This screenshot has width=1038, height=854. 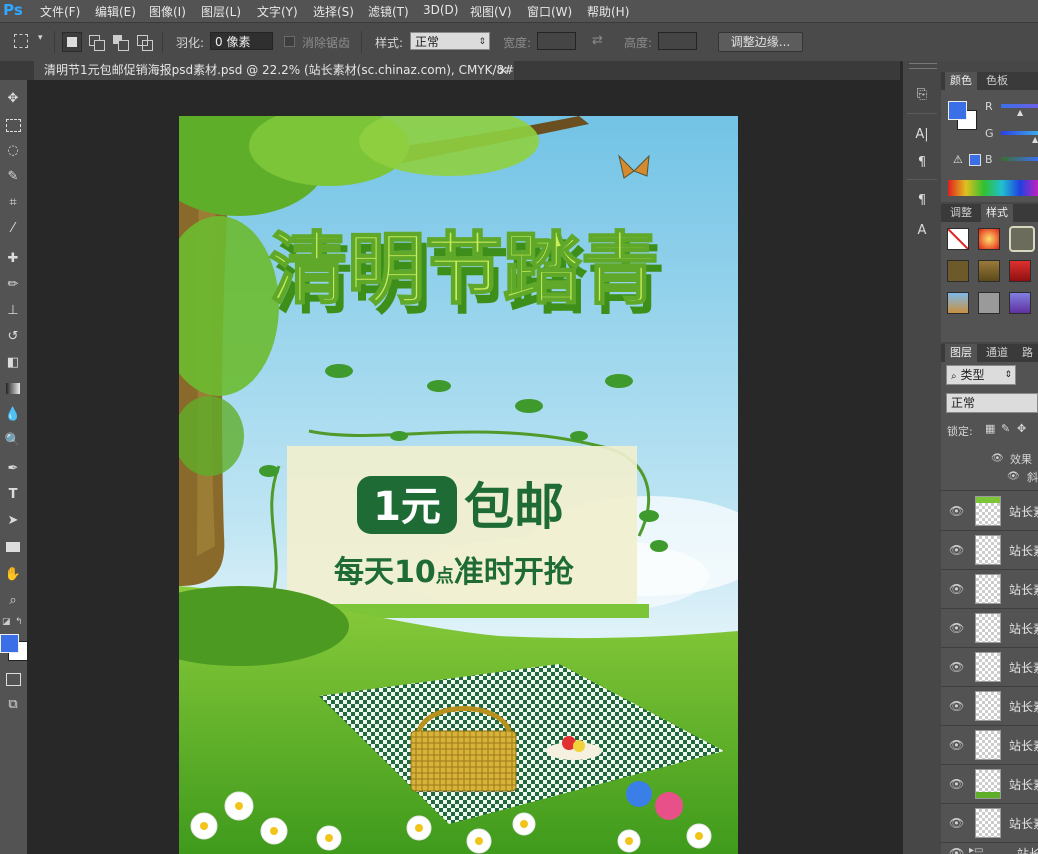 I want to click on type-tool-icon: T, so click(x=13, y=495).